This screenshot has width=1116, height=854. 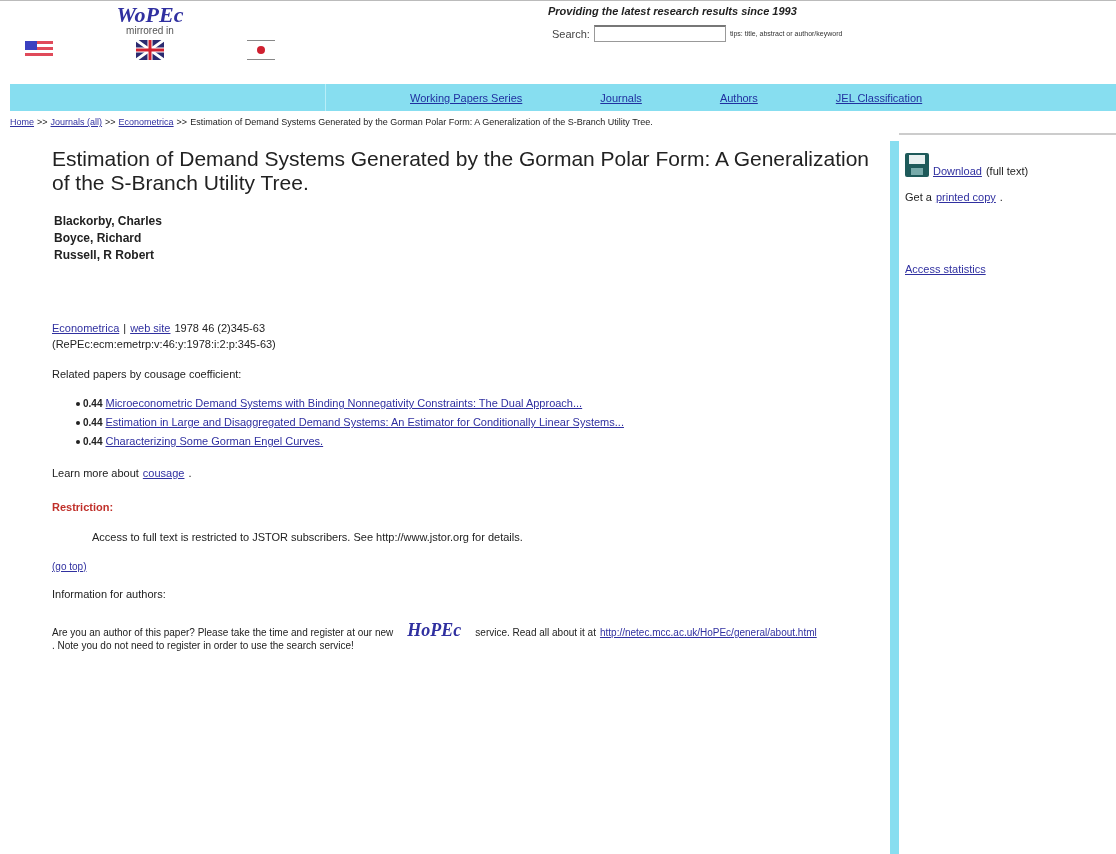 What do you see at coordinates (109, 594) in the screenshot?
I see `info-heading: Information for authors:` at bounding box center [109, 594].